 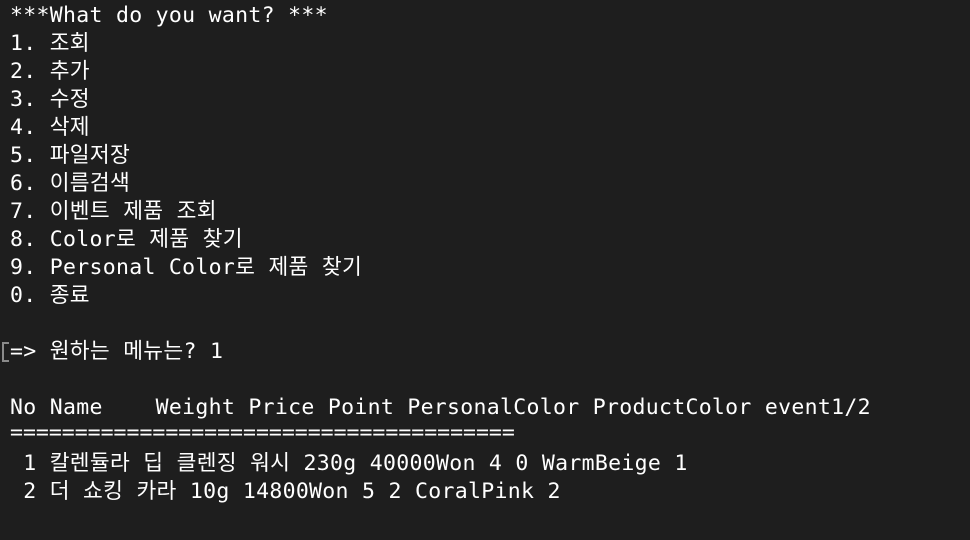 I want to click on menu-item-event-products: 7. 이벤트 제품 조회, so click(x=113, y=211).